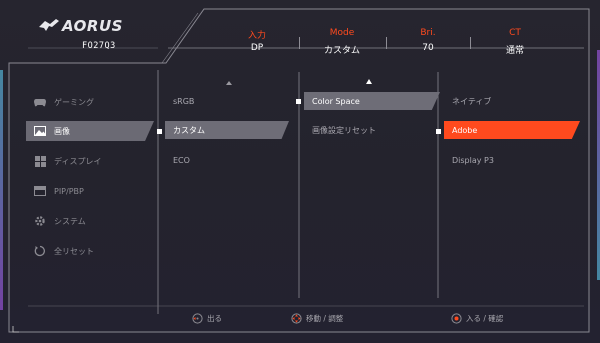 This screenshot has height=343, width=600. I want to click on sidebar-item-label: ディスプレイ, so click(78, 161).